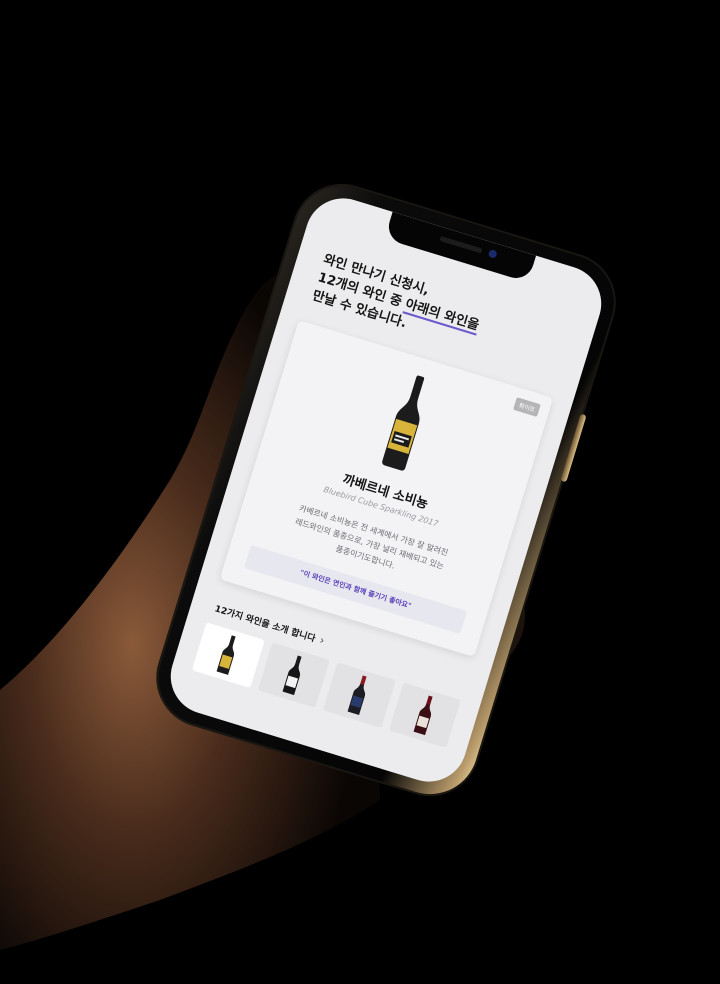 The image size is (720, 984). Describe the element at coordinates (461, 244) in the screenshot. I see `speaker` at that location.